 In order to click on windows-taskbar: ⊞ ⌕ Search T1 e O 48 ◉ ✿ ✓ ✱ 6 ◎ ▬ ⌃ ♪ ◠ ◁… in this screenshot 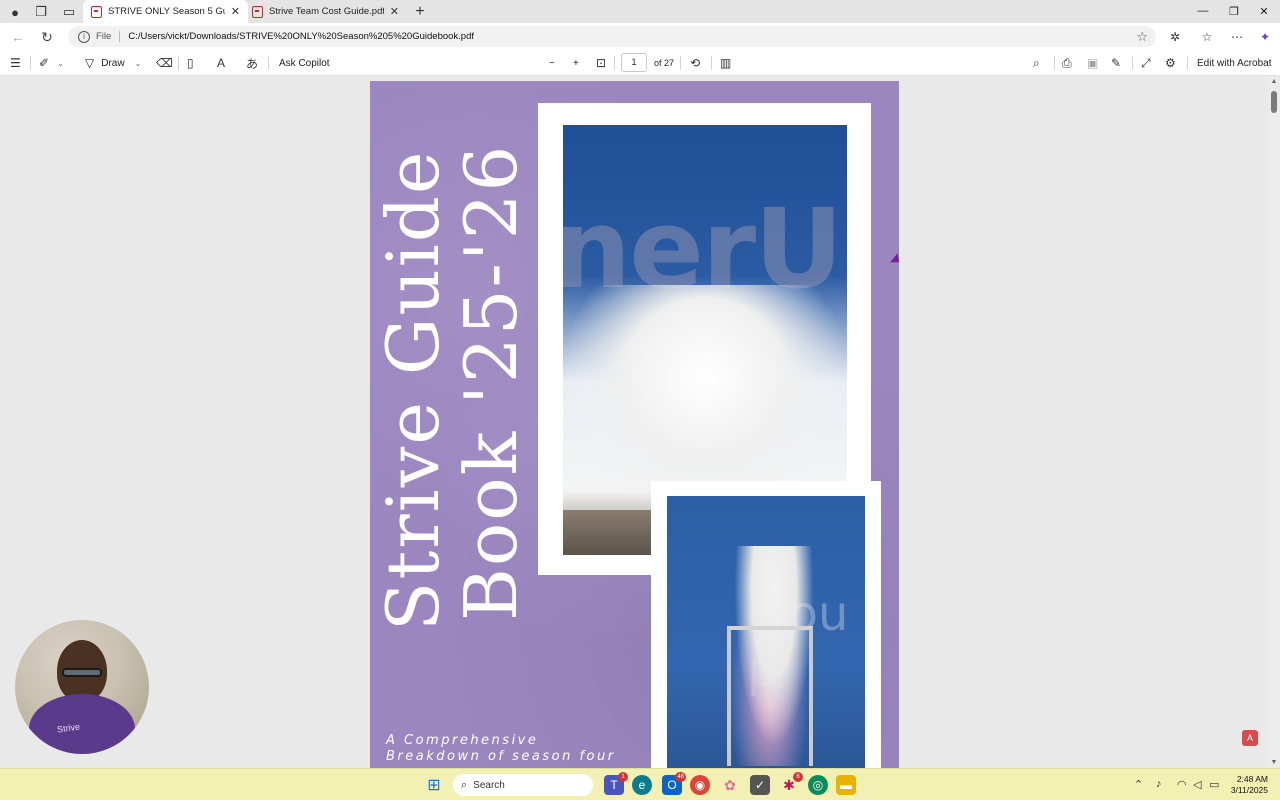, I will do `click(640, 784)`.